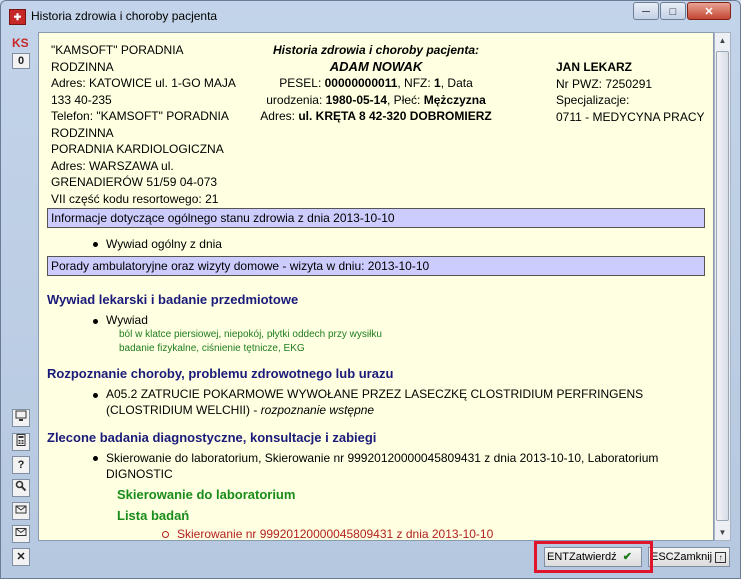 This screenshot has height=579, width=741. I want to click on lab-referral-title: Skierowanie do laboratorium, so click(206, 494).